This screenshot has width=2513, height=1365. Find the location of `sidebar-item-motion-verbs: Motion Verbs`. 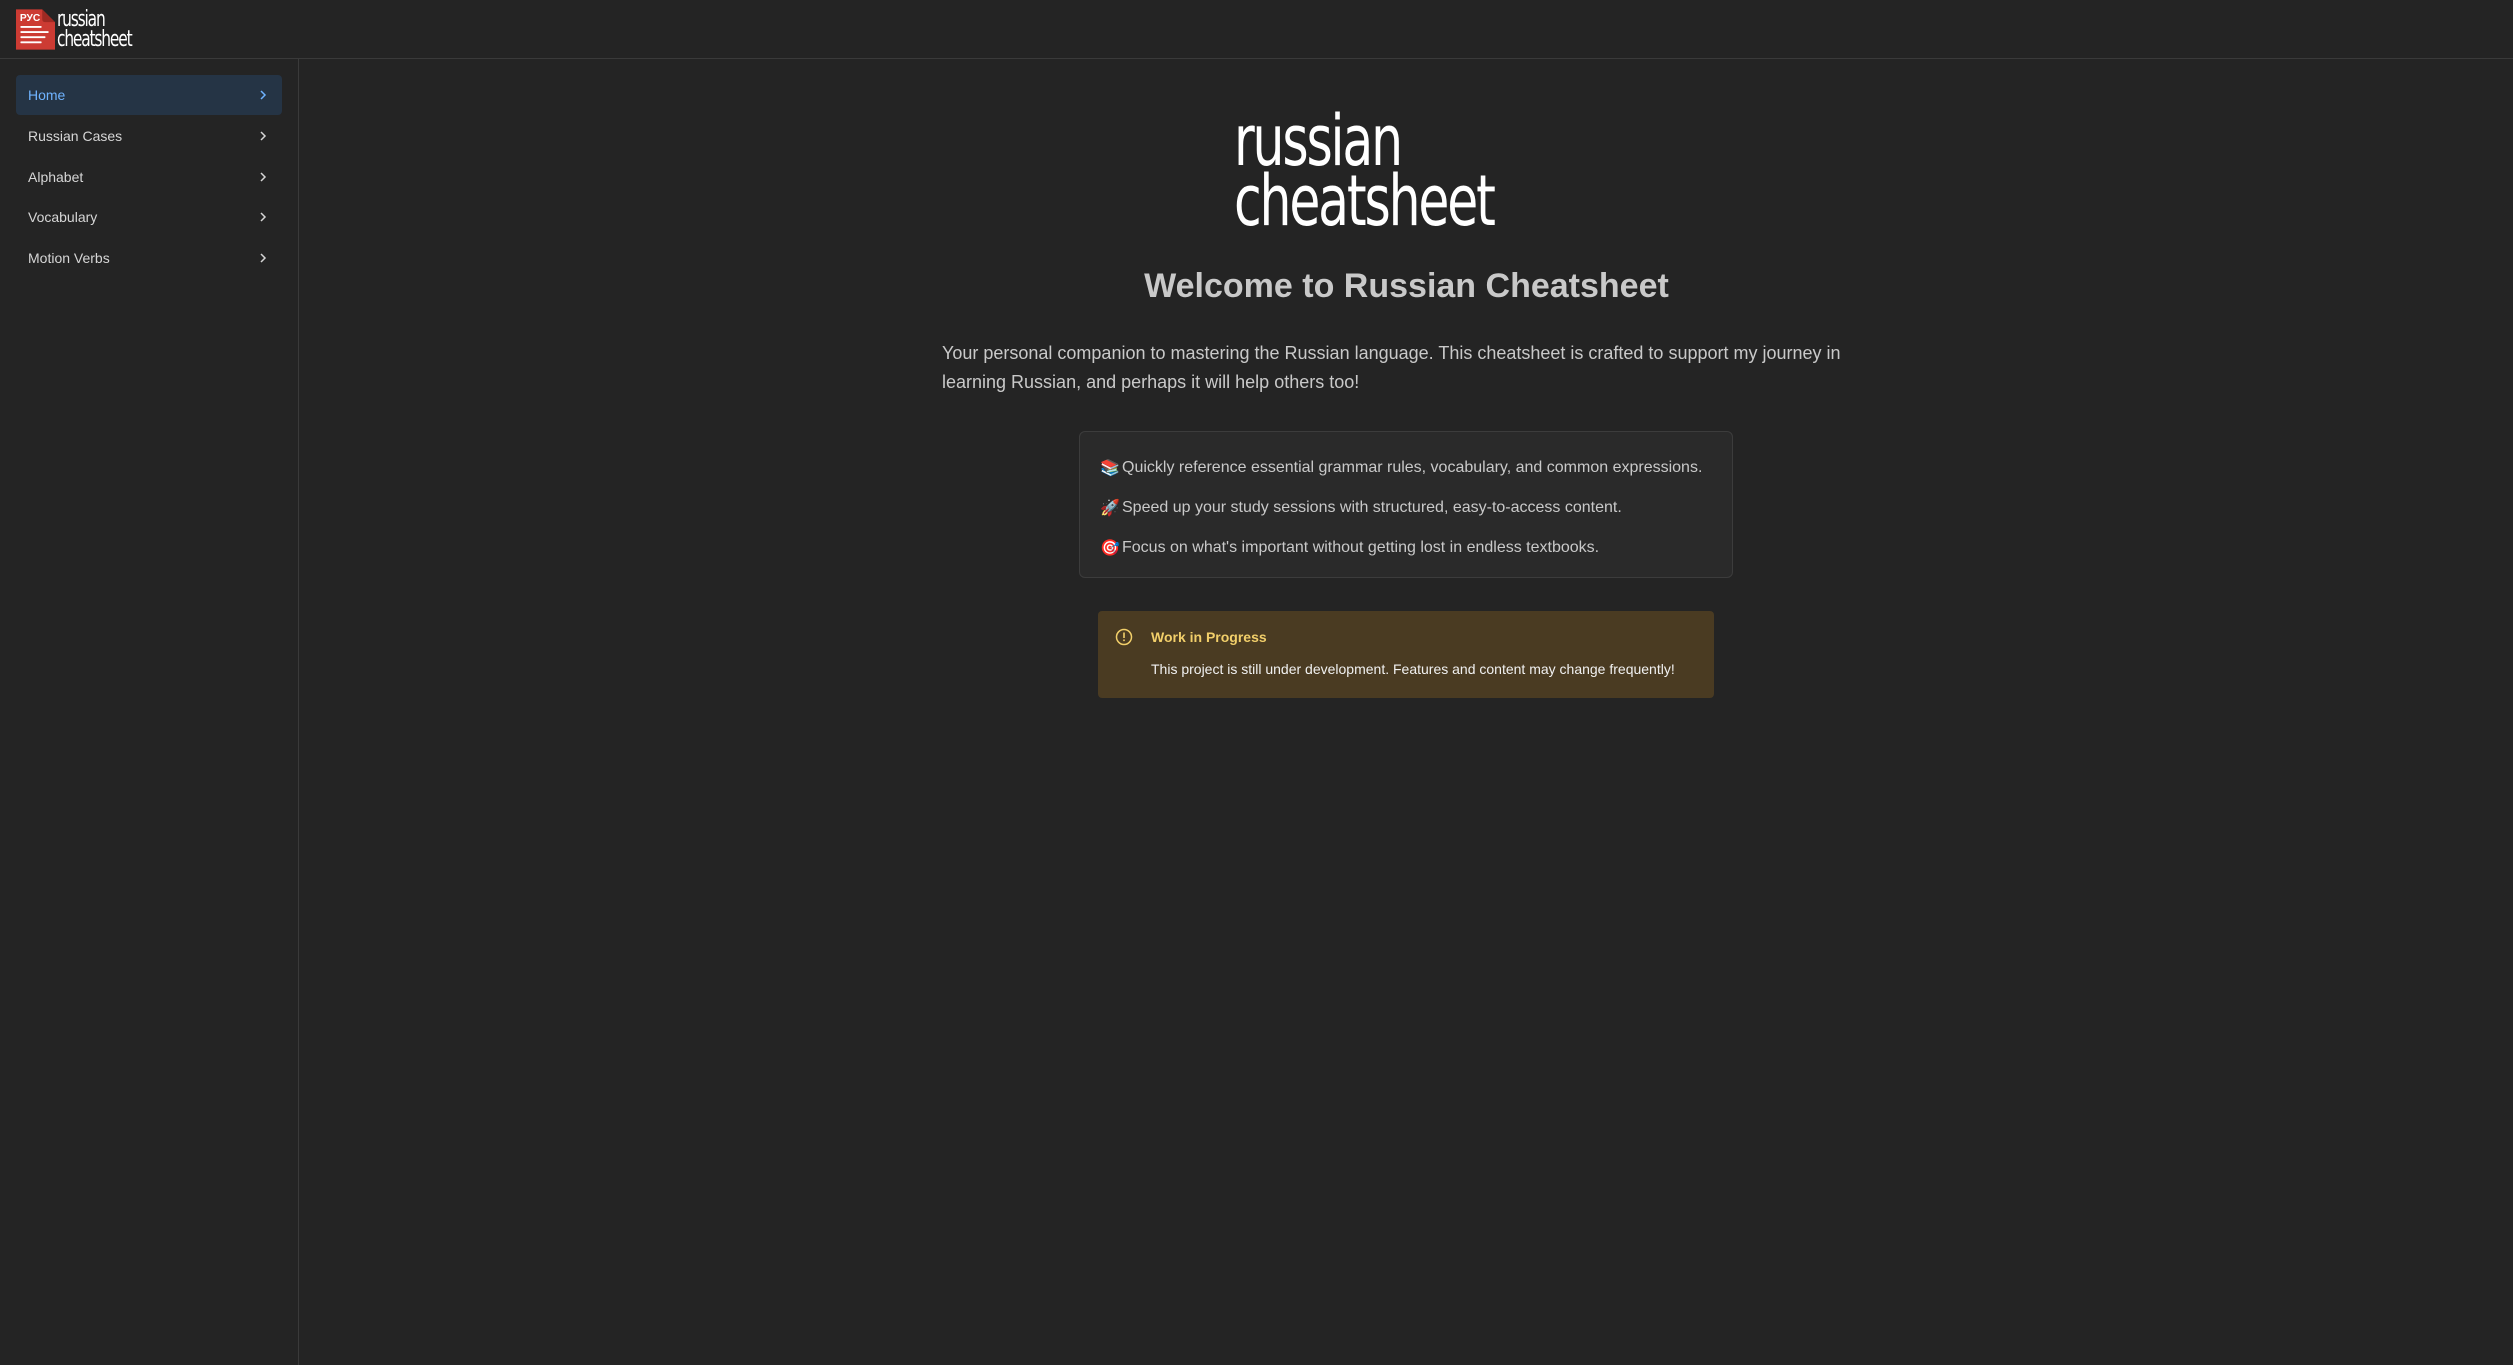

sidebar-item-motion-verbs: Motion Verbs is located at coordinates (149, 258).